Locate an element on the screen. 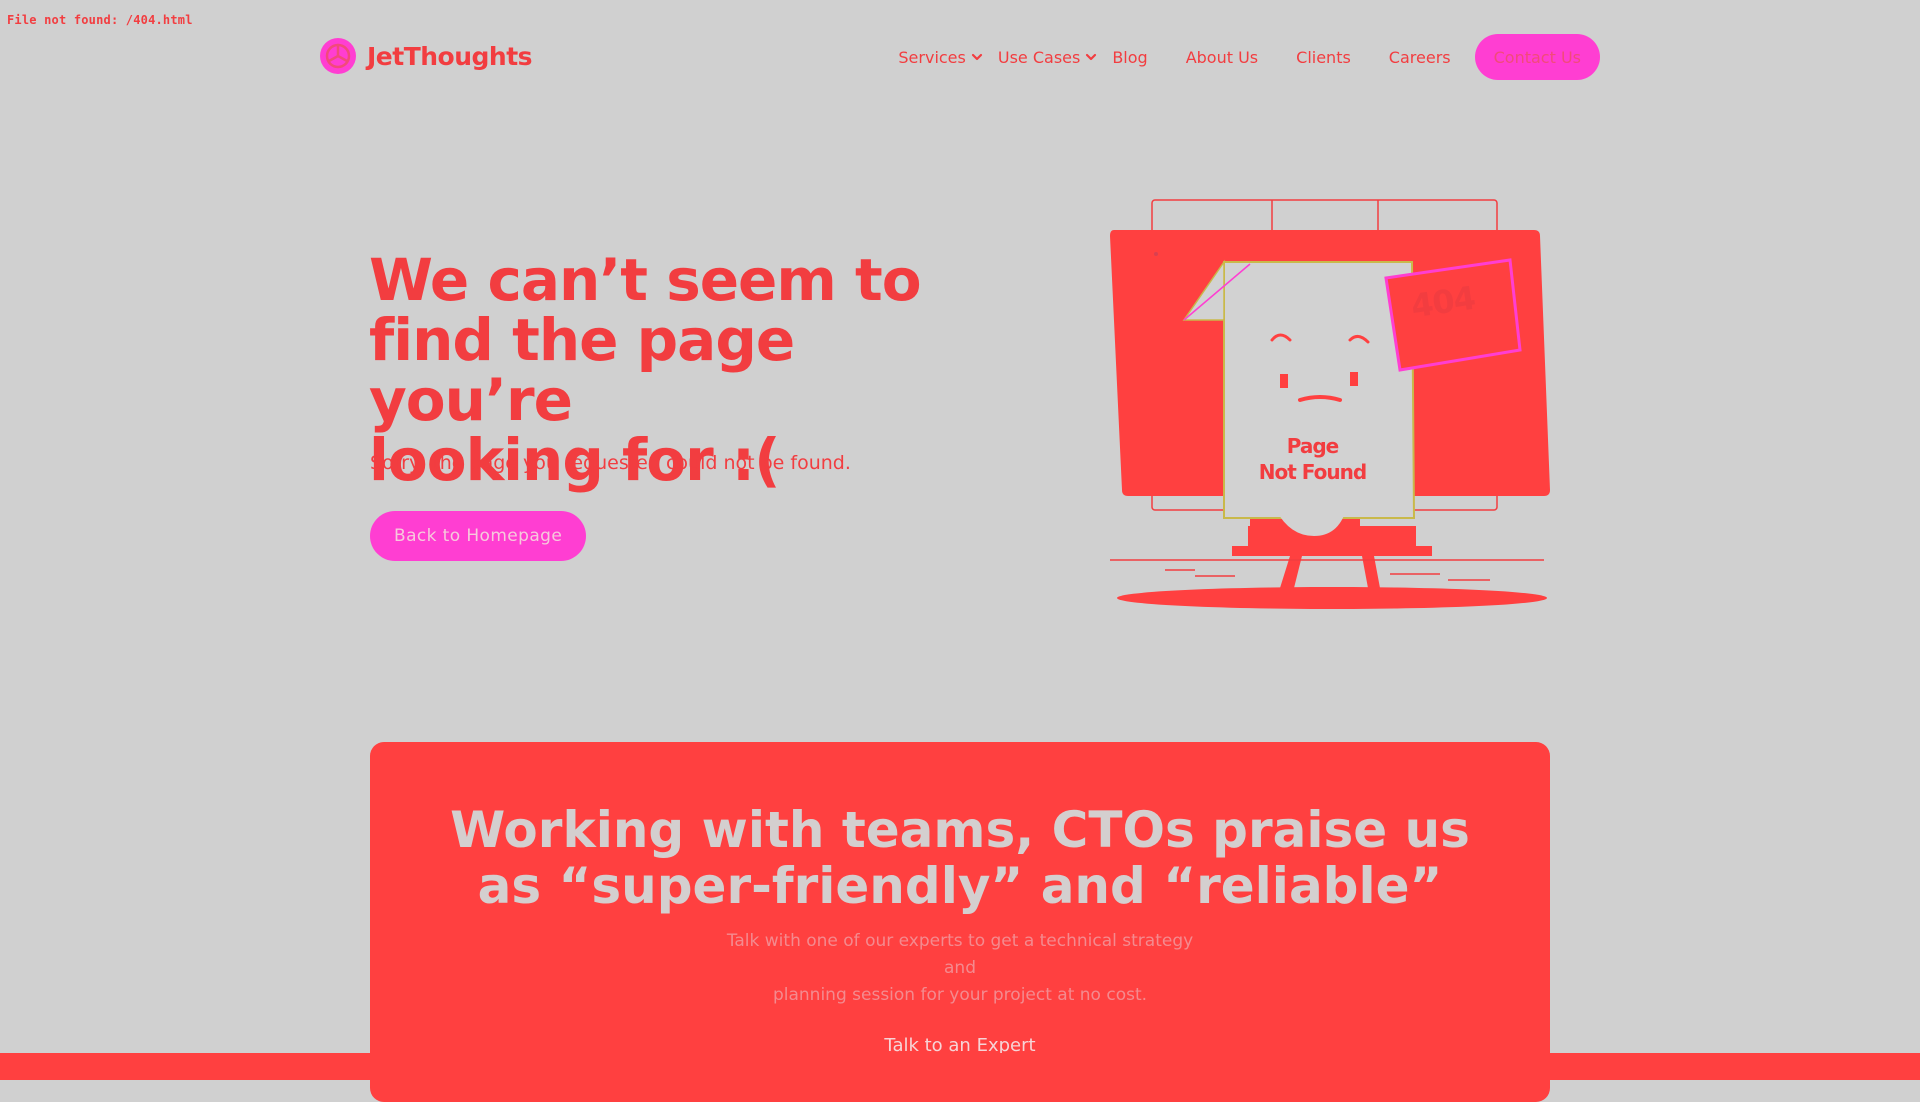 This screenshot has width=1920, height=1102. nav-services: Services is located at coordinates (940, 57).